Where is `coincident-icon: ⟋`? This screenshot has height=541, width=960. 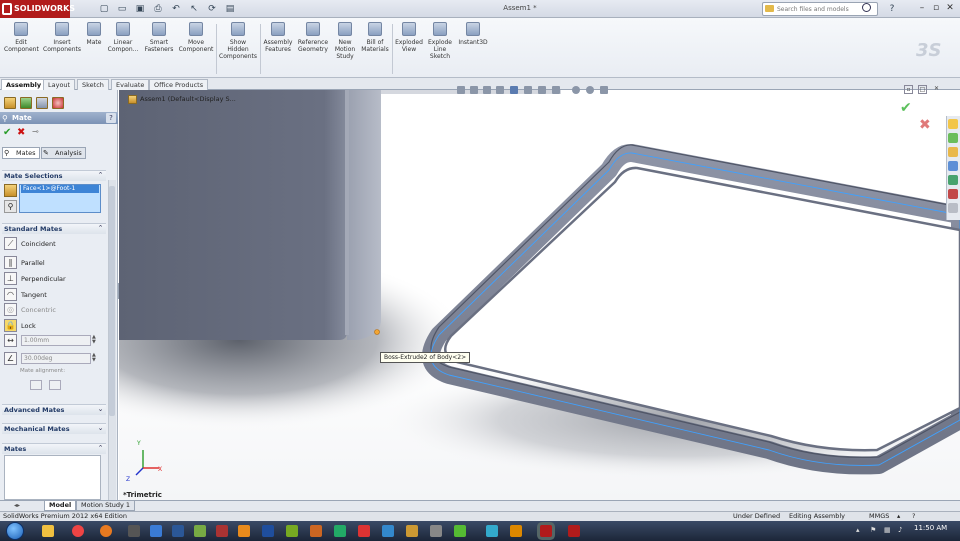
coincident-icon: ⟋ is located at coordinates (10, 243).